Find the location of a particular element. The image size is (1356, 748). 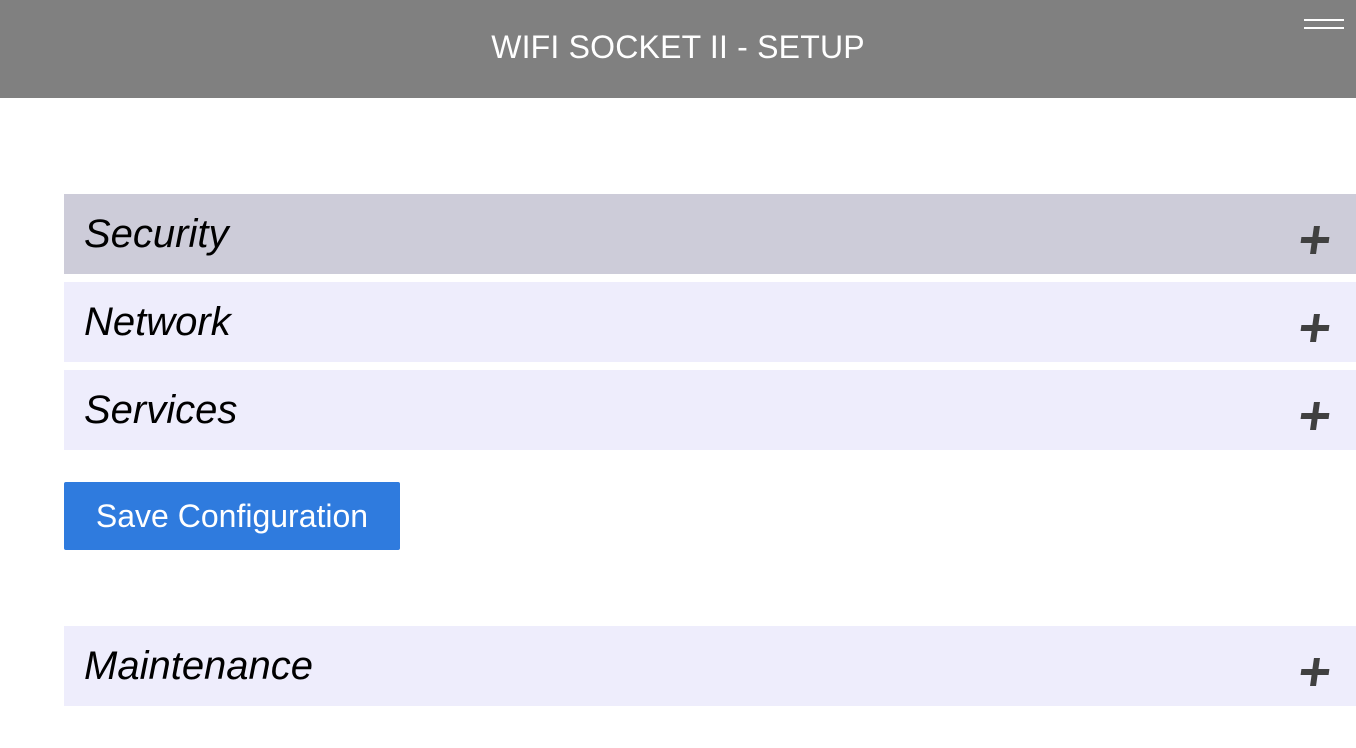

section-security-label: Security is located at coordinates (156, 234).